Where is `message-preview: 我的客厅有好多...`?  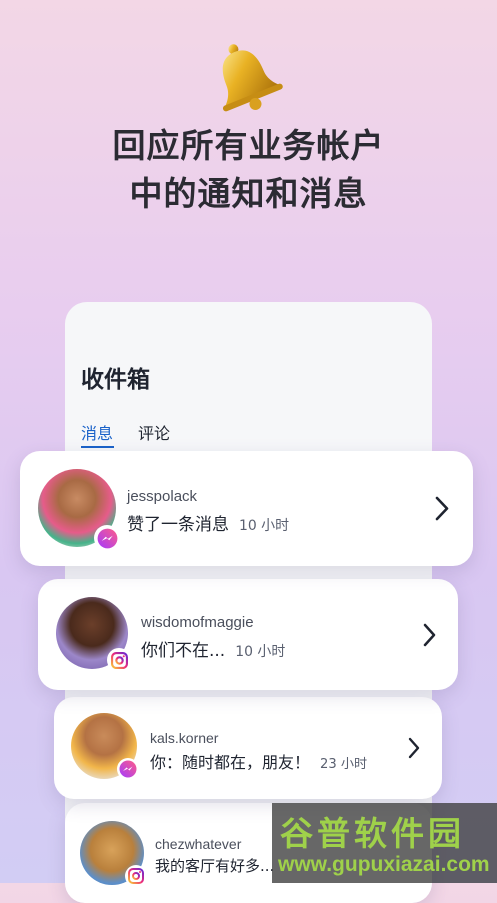 message-preview: 我的客厅有好多... is located at coordinates (214, 865).